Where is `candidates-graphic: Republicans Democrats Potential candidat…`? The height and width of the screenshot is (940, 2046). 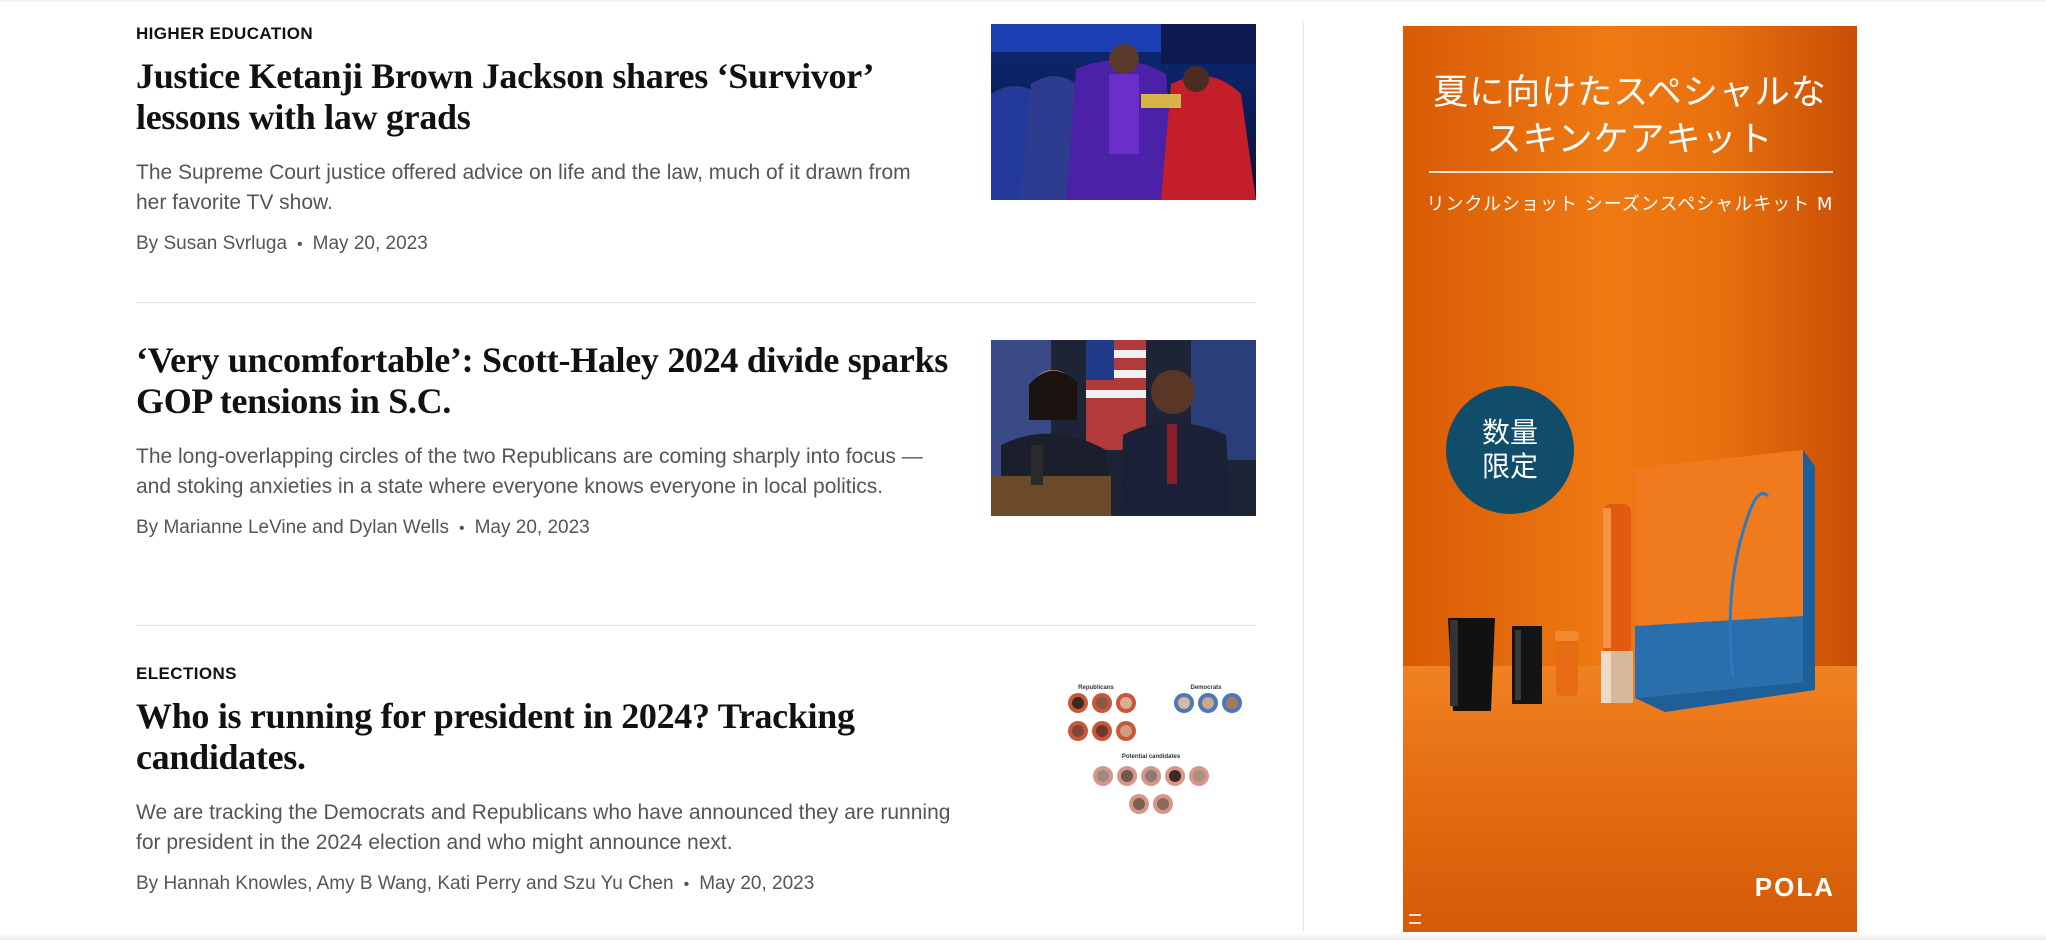 candidates-graphic: Republicans Democrats Potential candidat… is located at coordinates (1123, 762).